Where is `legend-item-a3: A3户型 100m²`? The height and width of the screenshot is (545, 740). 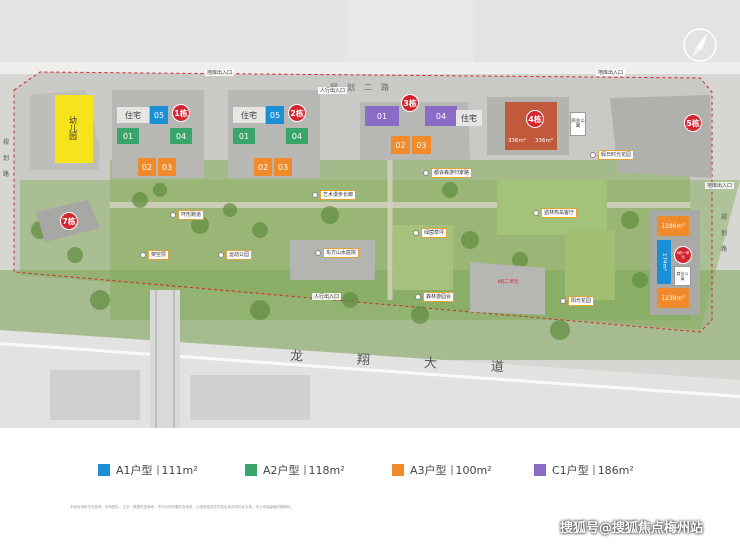
legend-item-a3: A3户型 100m² is located at coordinates (442, 470).